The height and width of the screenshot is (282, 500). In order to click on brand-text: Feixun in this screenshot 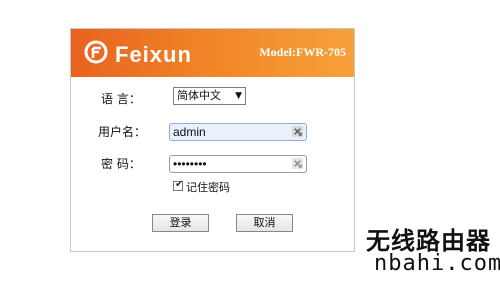, I will do `click(153, 54)`.